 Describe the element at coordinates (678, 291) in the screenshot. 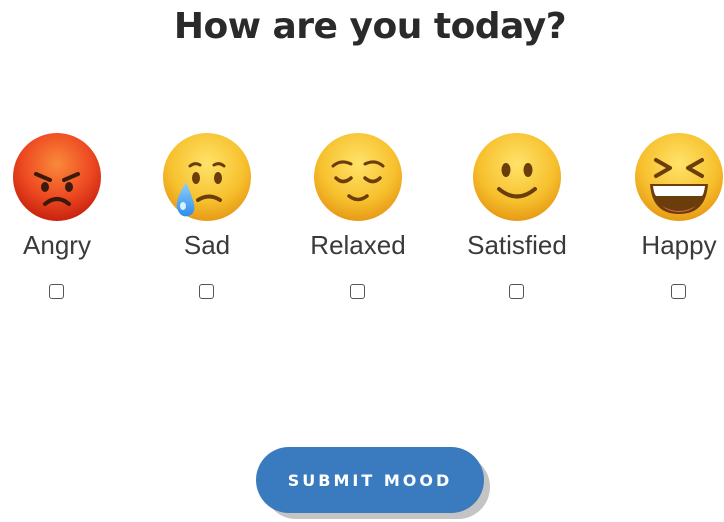

I see `mood-checkbox-happy` at that location.